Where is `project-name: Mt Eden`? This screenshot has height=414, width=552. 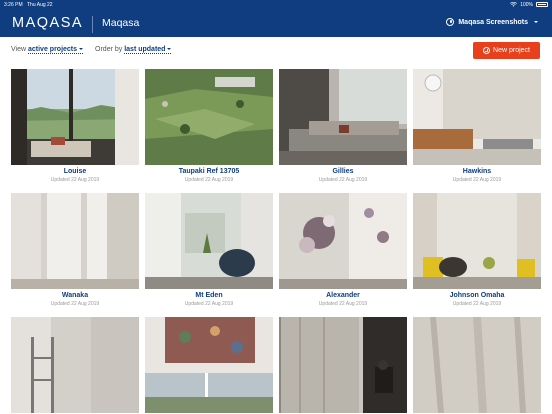
project-name: Mt Eden is located at coordinates (209, 295).